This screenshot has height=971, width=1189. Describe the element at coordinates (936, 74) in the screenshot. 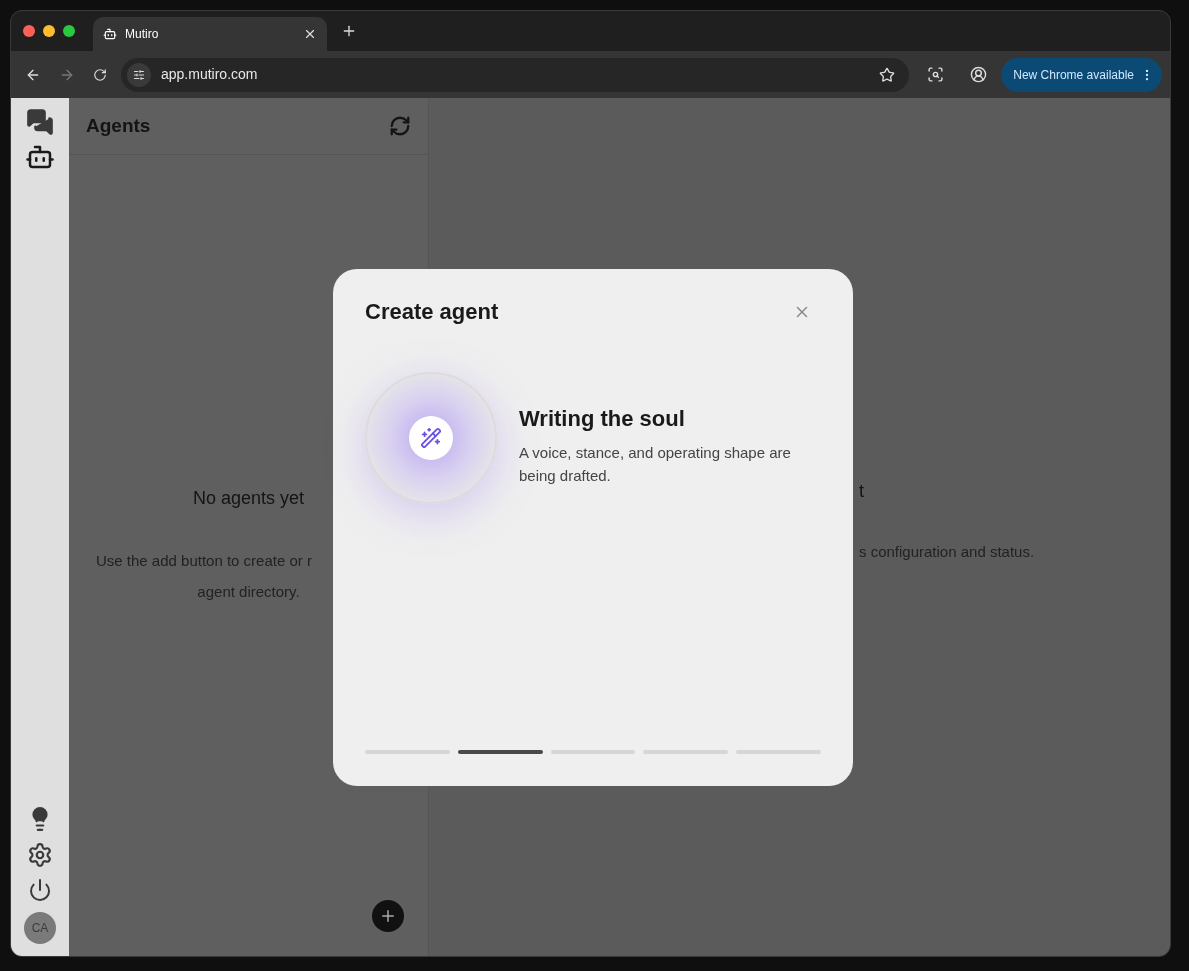

I see `lens-icon` at that location.